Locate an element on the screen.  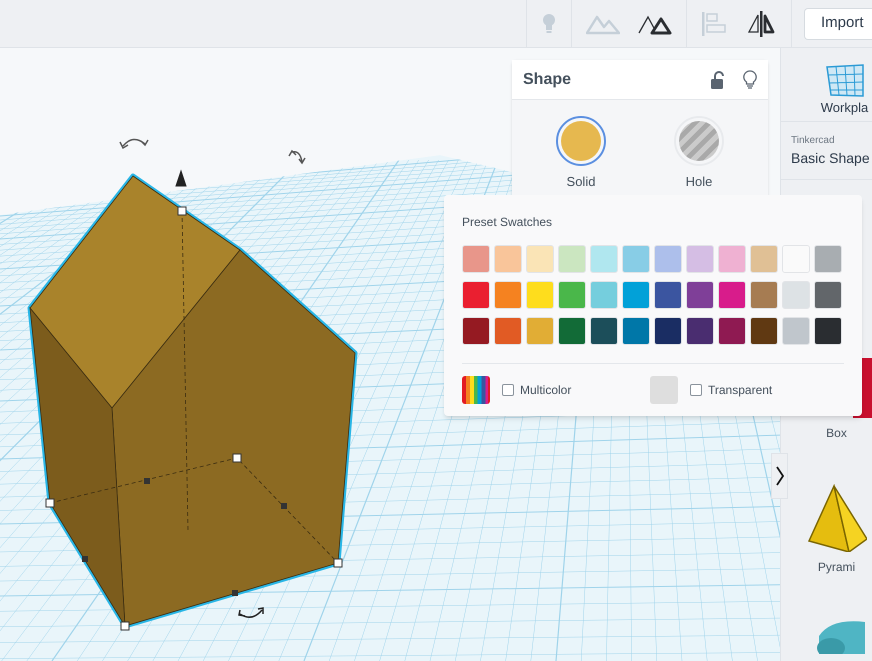
rainbow-swatch is located at coordinates (476, 390).